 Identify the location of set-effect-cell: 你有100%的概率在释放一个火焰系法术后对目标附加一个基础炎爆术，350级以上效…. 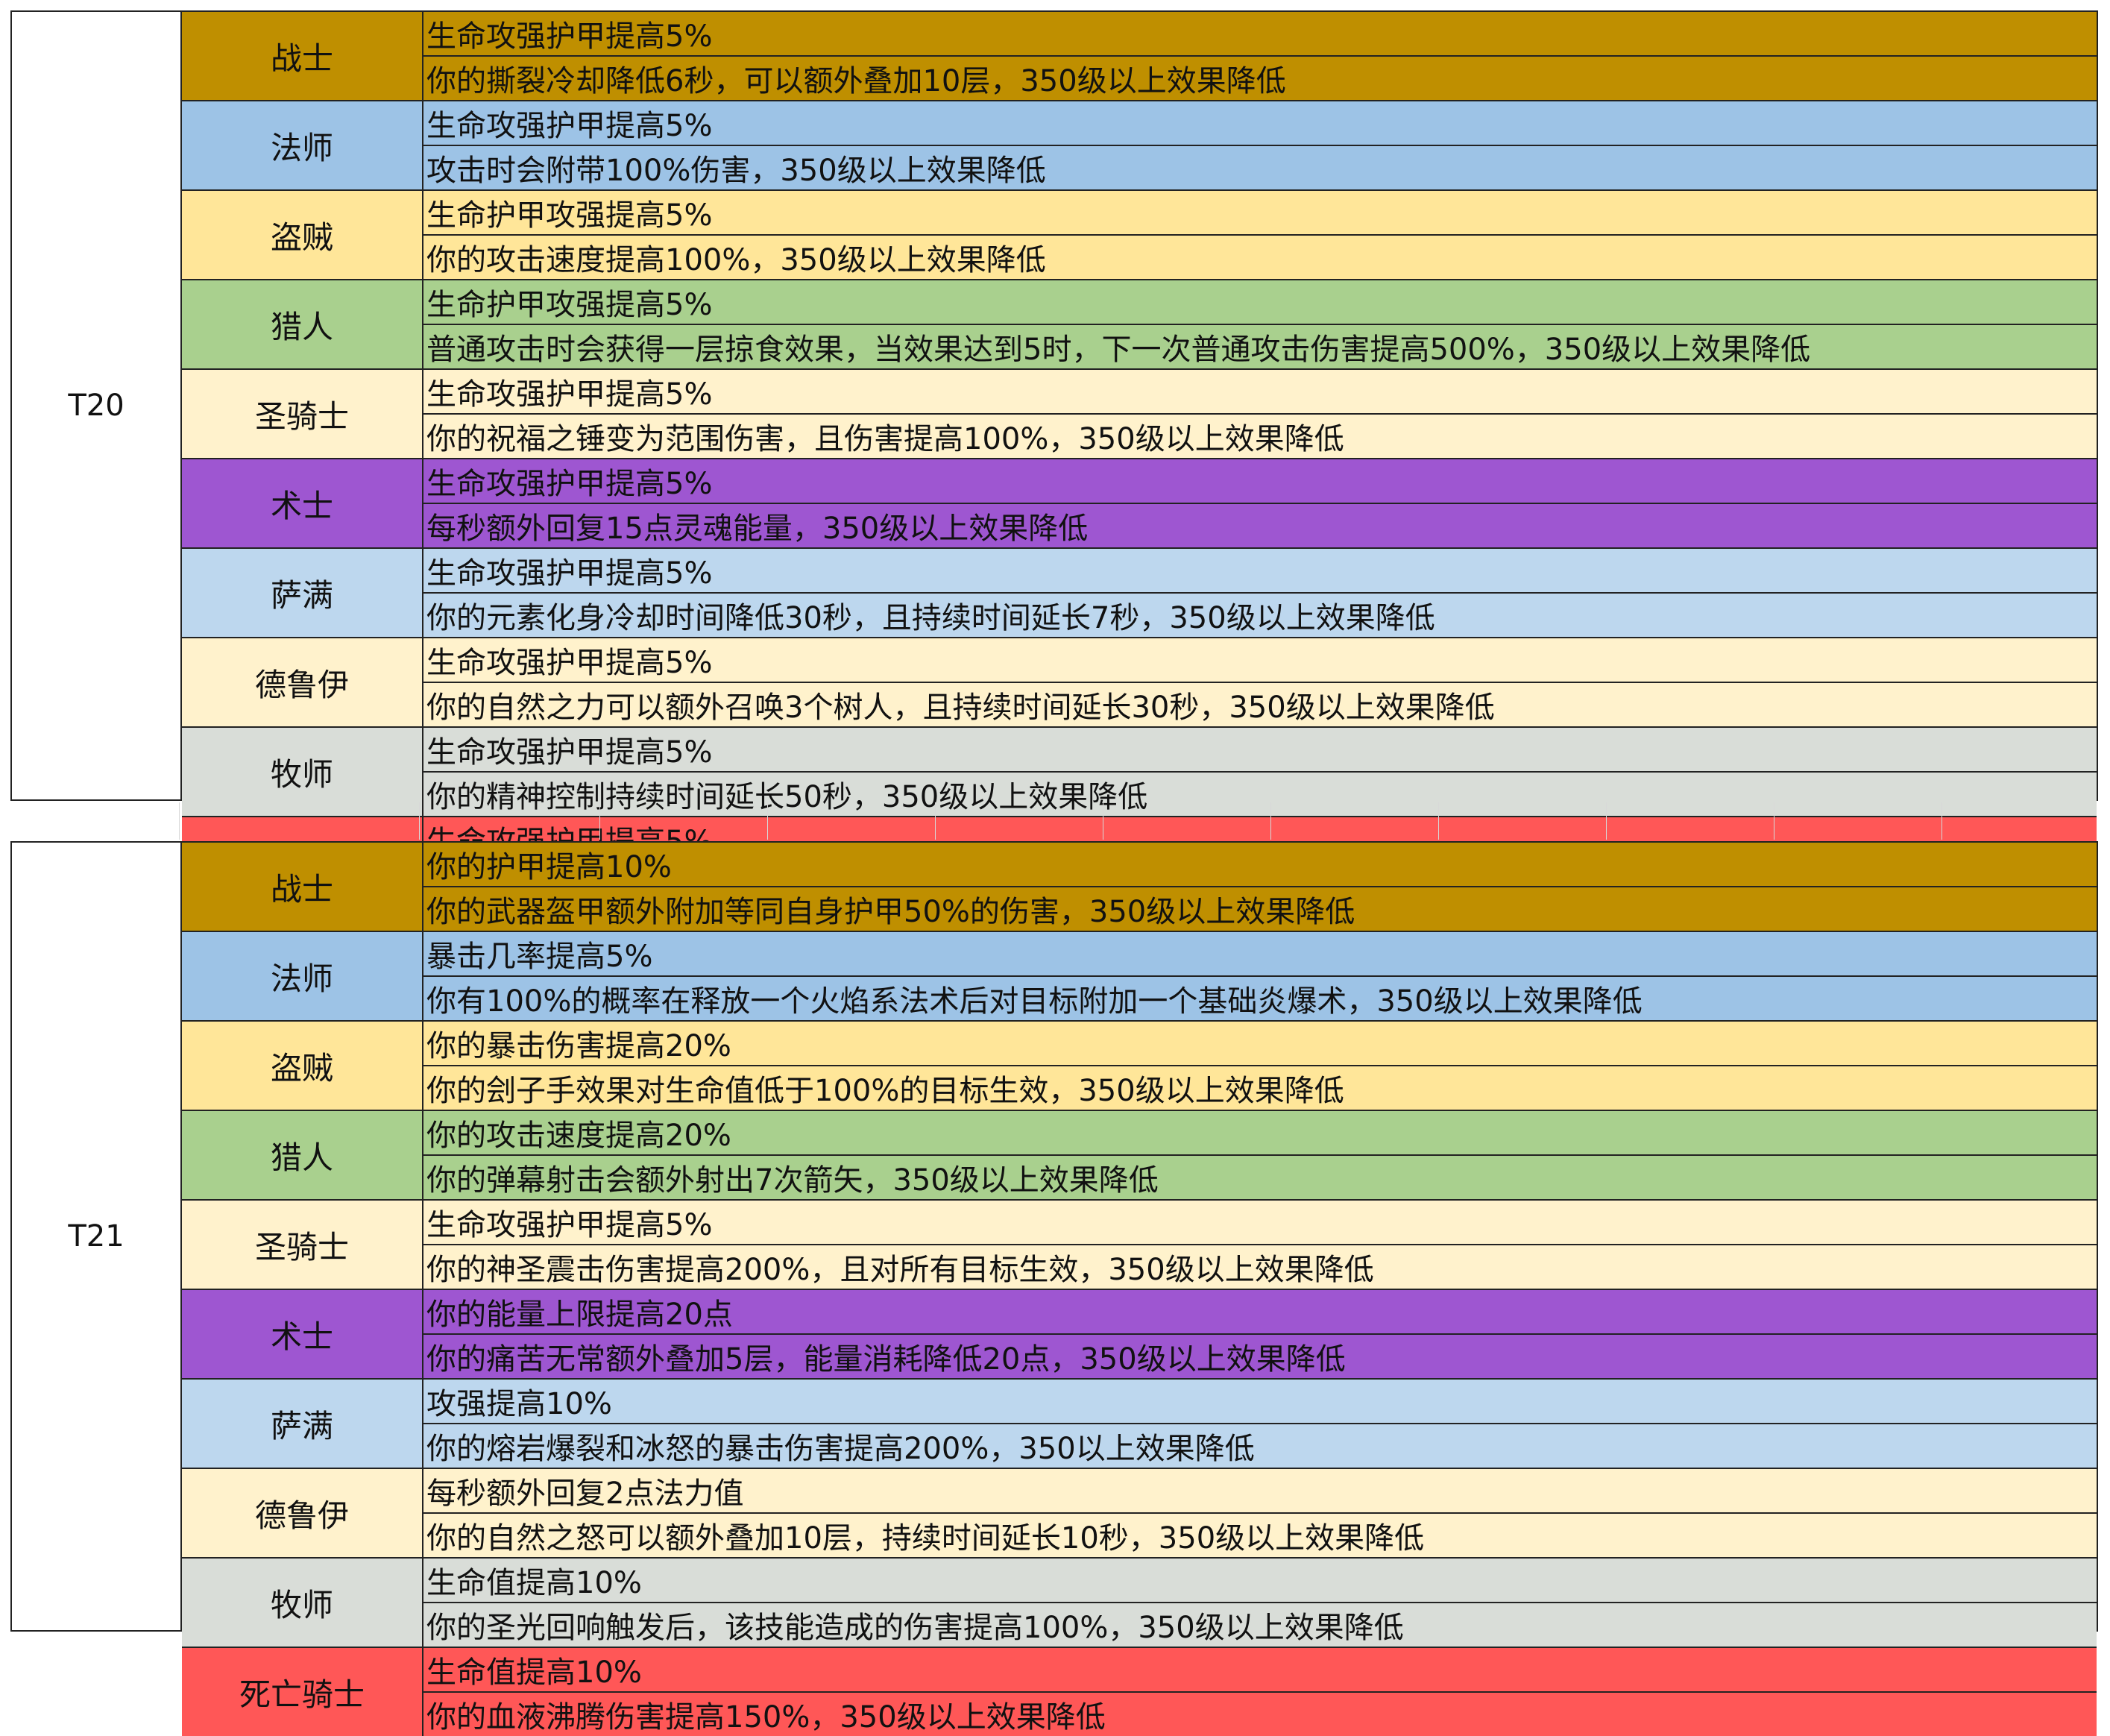
(1260, 999).